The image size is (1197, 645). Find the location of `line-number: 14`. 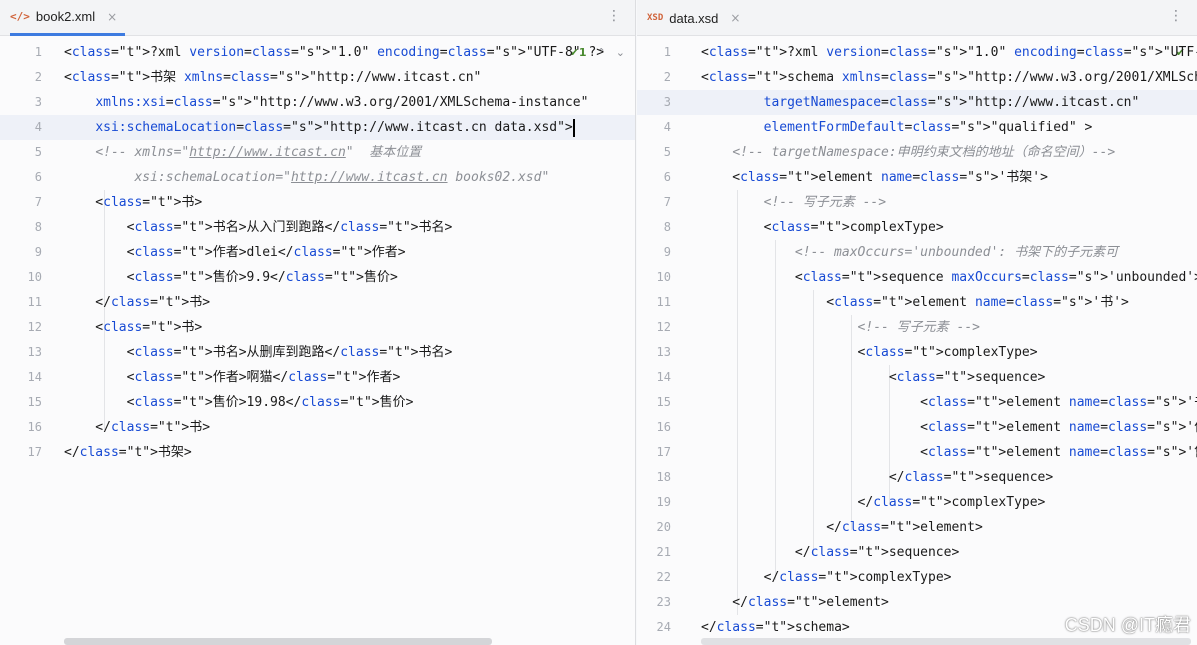

line-number: 14 is located at coordinates (663, 377).